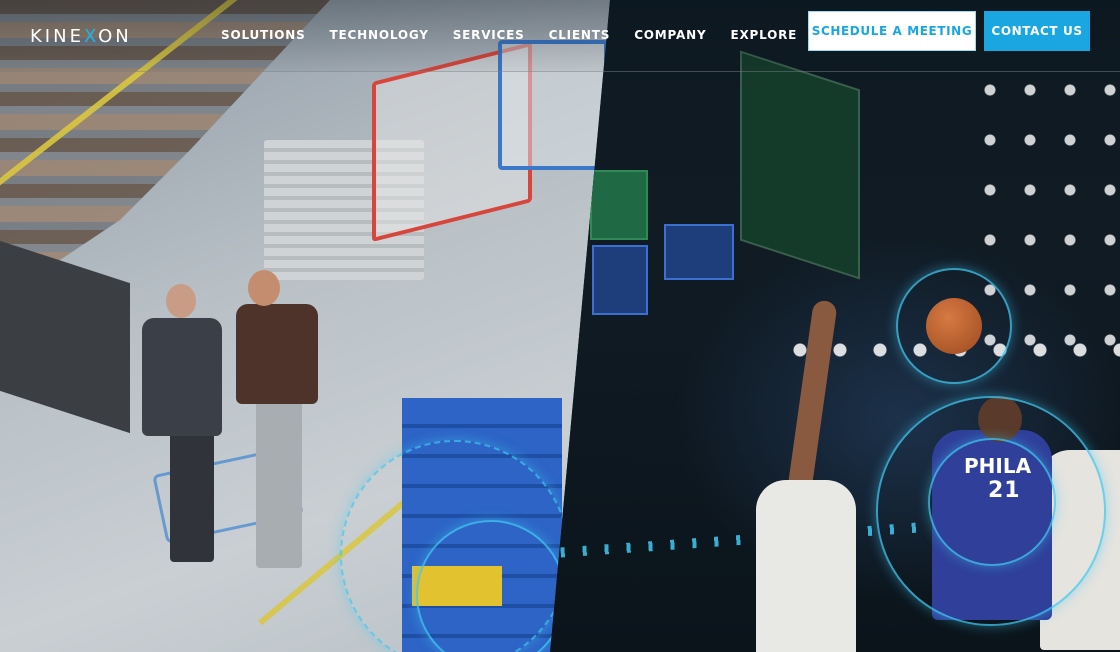  What do you see at coordinates (806, 566) in the screenshot?
I see `player-defender` at bounding box center [806, 566].